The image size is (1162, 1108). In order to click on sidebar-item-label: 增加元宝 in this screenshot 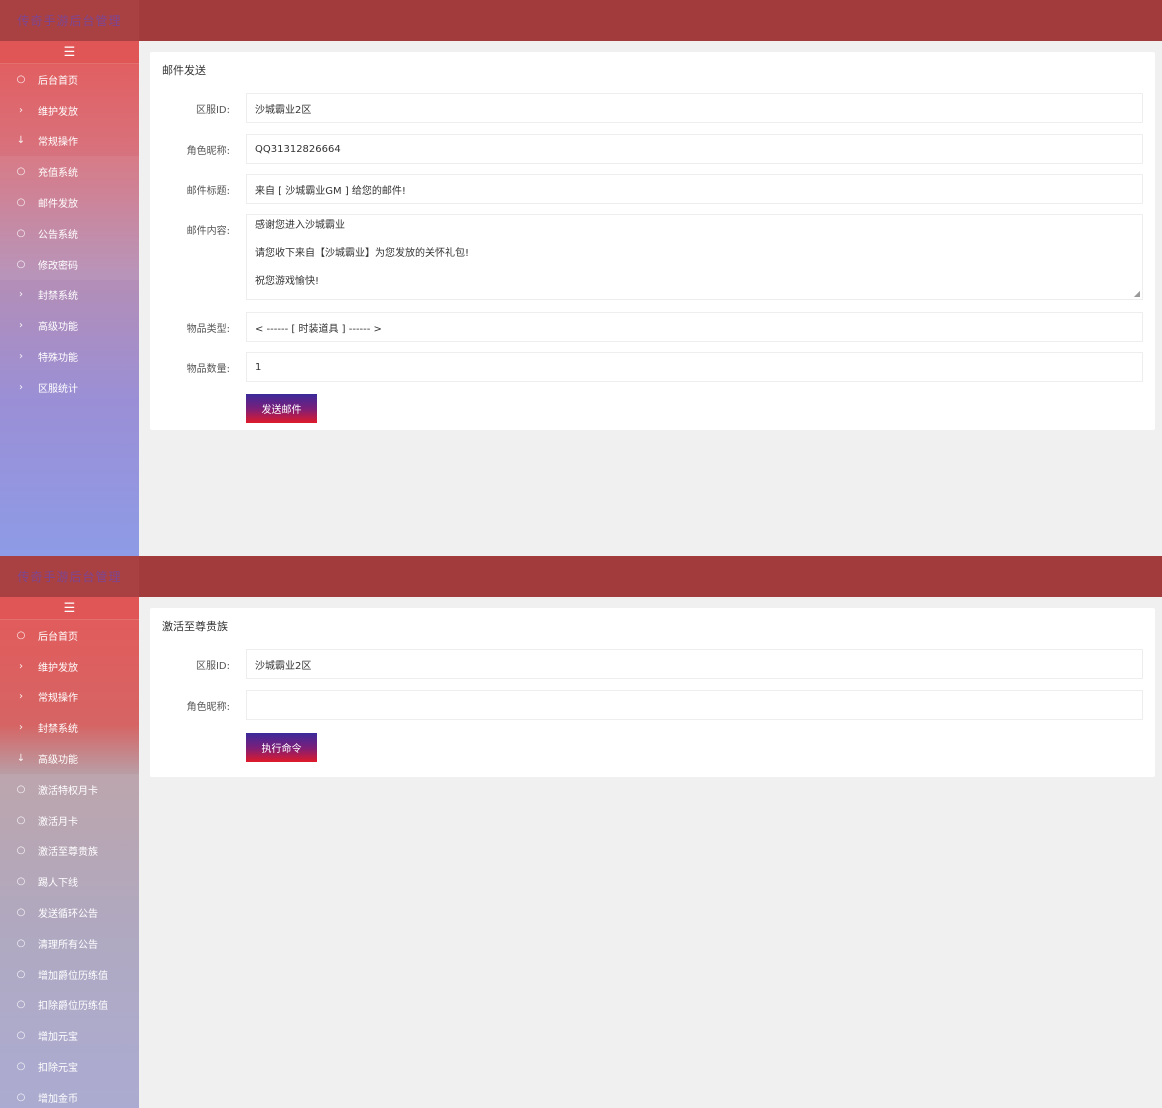, I will do `click(58, 1038)`.